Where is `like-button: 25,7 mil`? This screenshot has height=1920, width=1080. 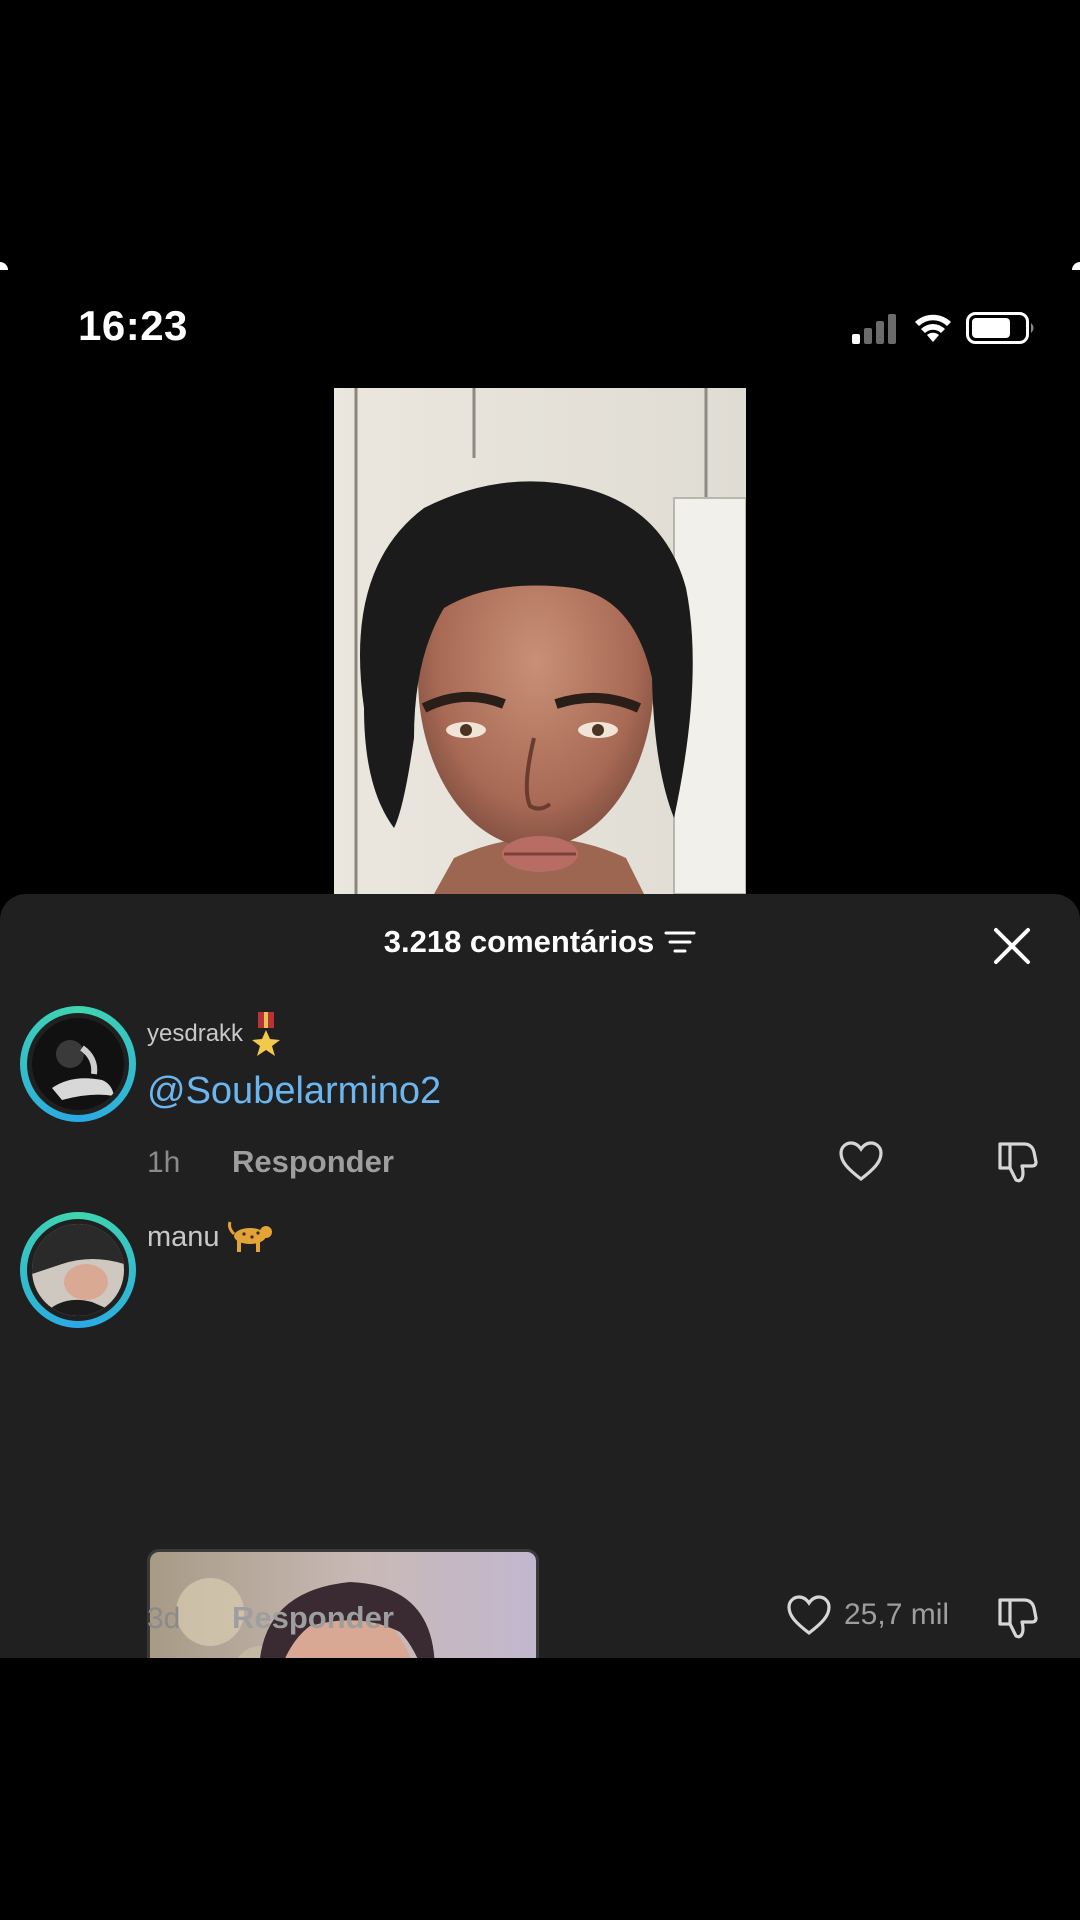 like-button: 25,7 mil is located at coordinates (867, 1615).